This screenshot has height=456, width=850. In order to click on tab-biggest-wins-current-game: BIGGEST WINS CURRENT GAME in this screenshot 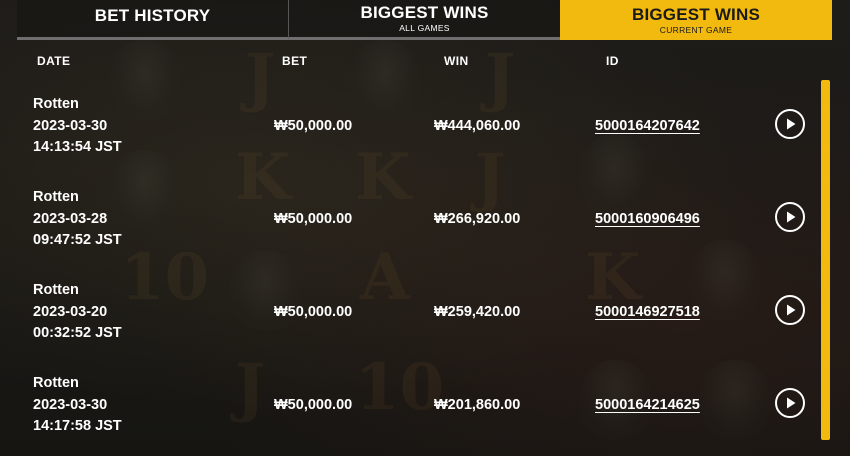, I will do `click(696, 20)`.